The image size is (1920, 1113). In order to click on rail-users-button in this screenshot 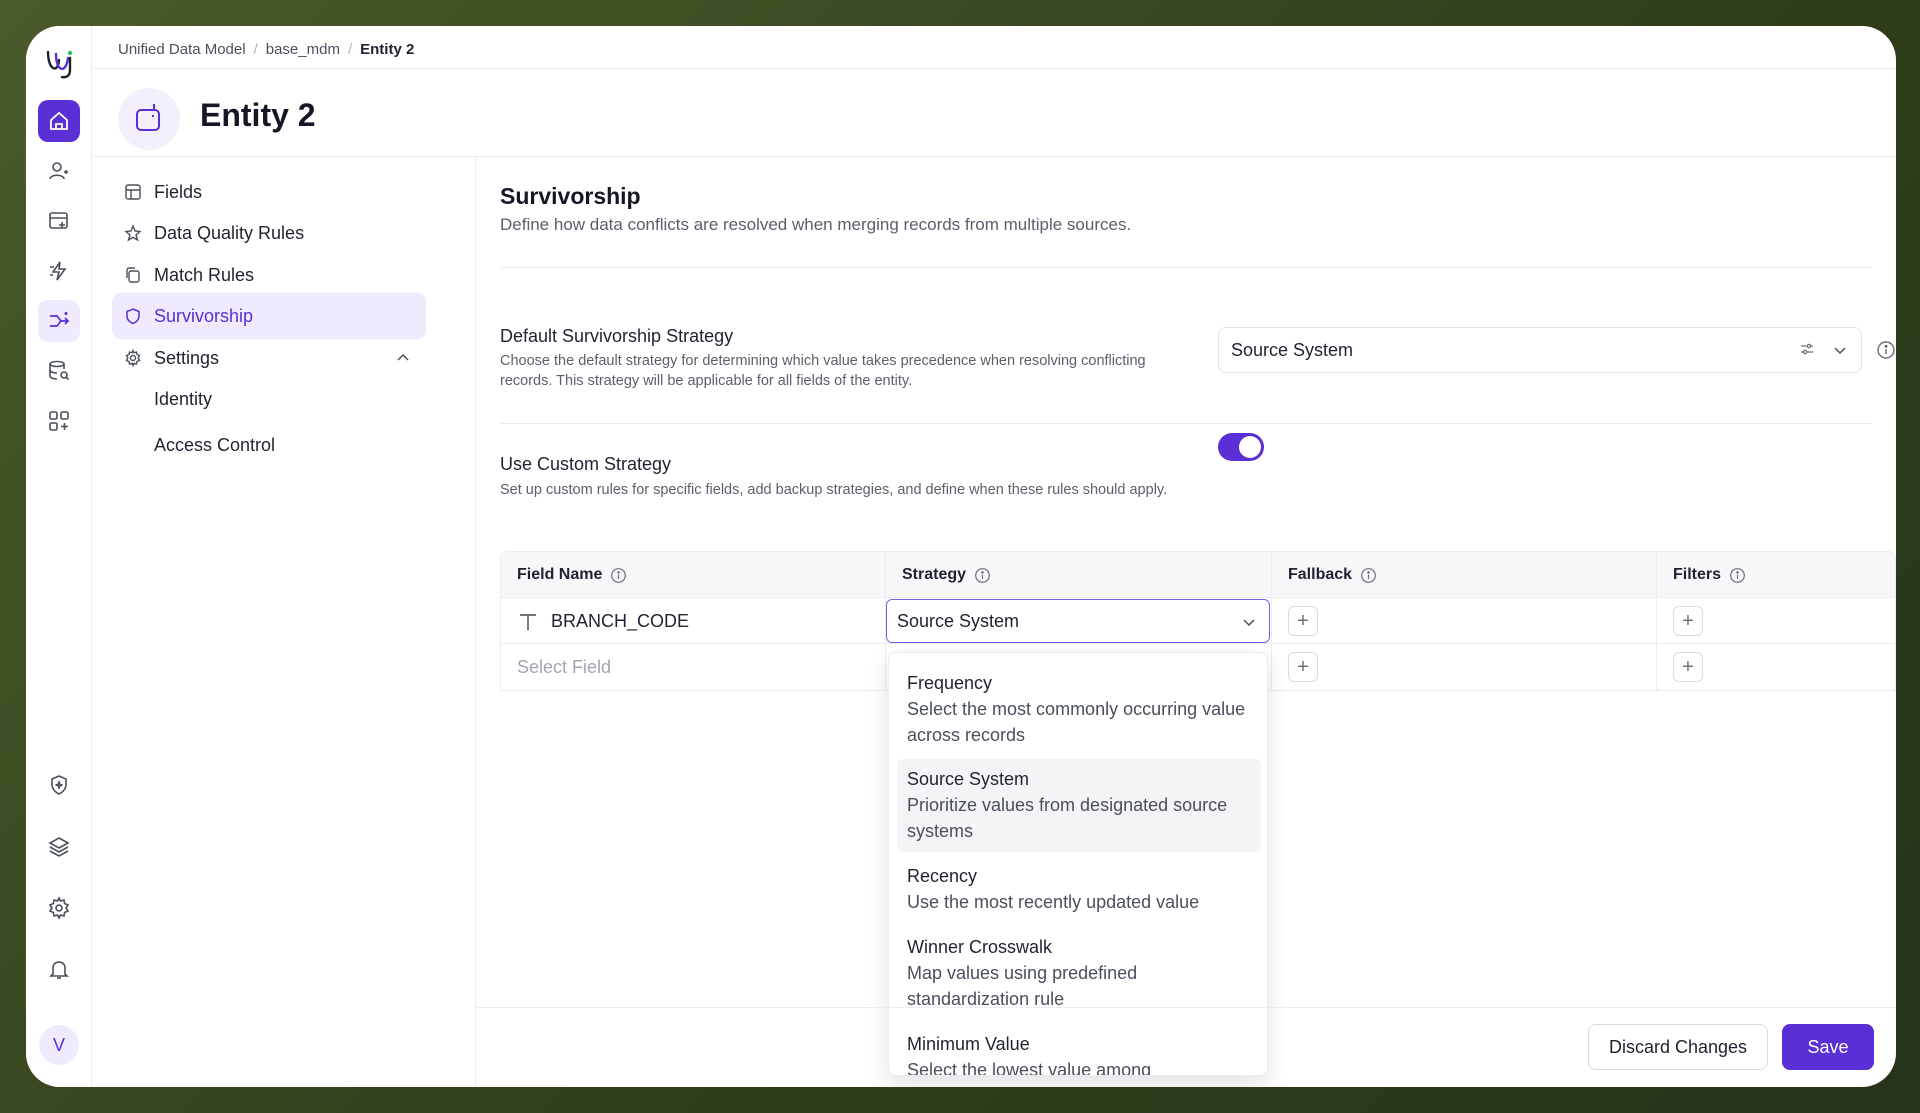, I will do `click(59, 171)`.